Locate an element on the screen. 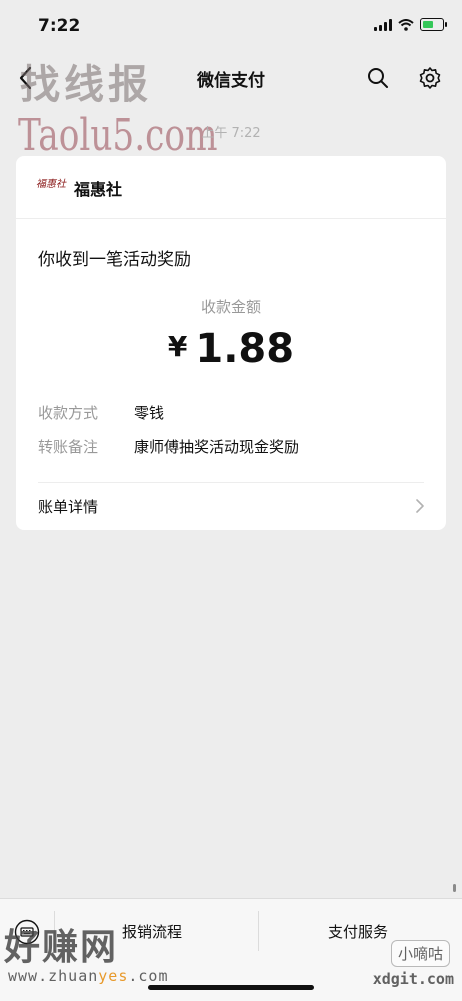 This screenshot has height=1001, width=462. detail-value: 零钱 is located at coordinates (149, 413).